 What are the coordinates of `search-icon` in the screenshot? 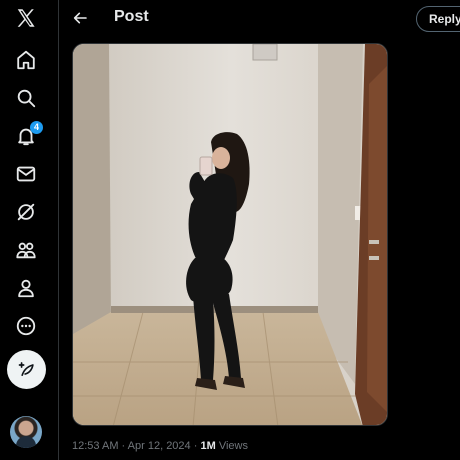 It's located at (26, 98).